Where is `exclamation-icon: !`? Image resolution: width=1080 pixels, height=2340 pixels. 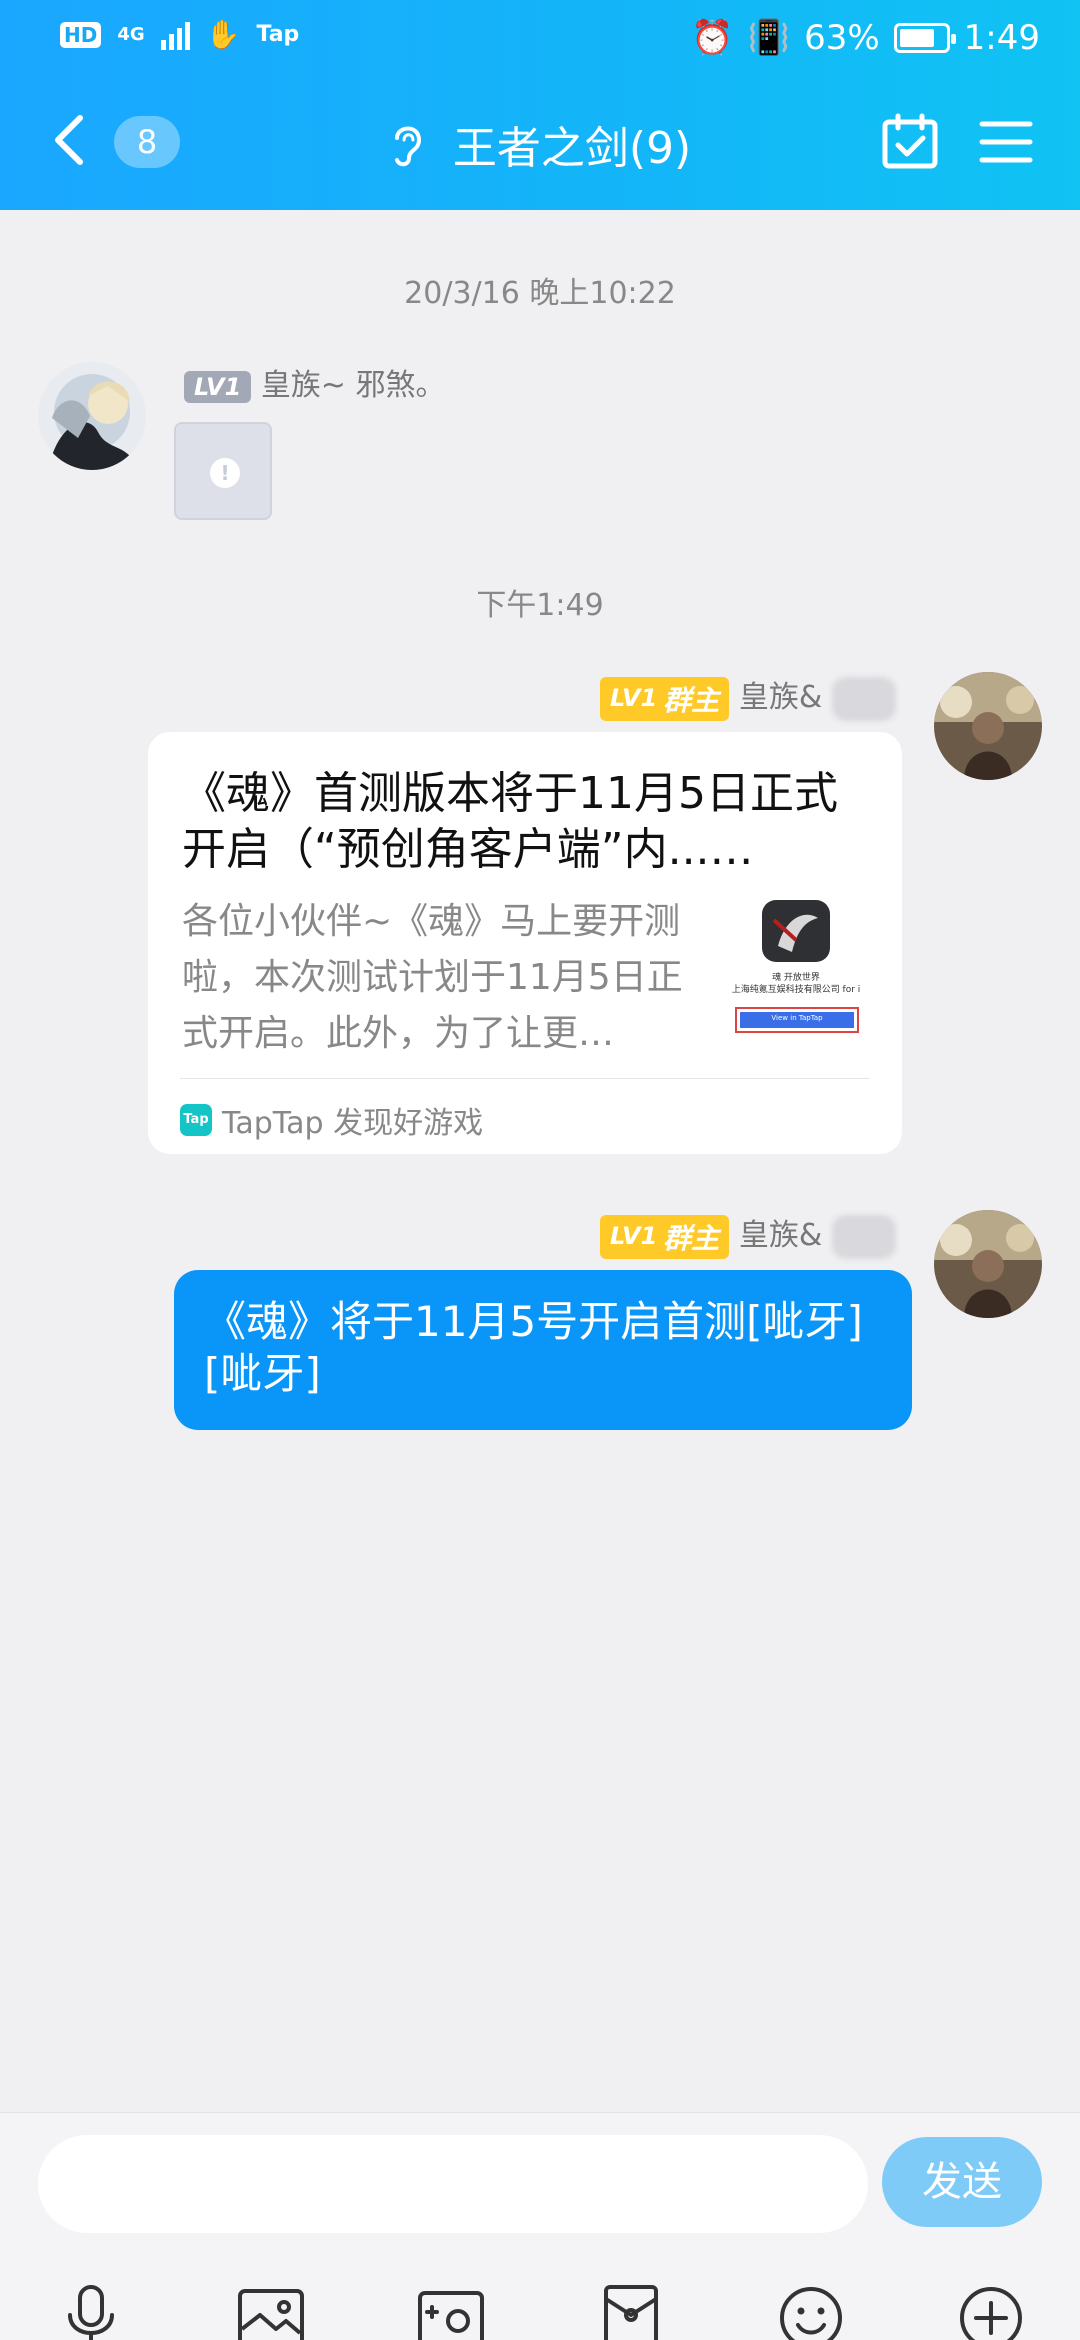
exclamation-icon: ! is located at coordinates (225, 473).